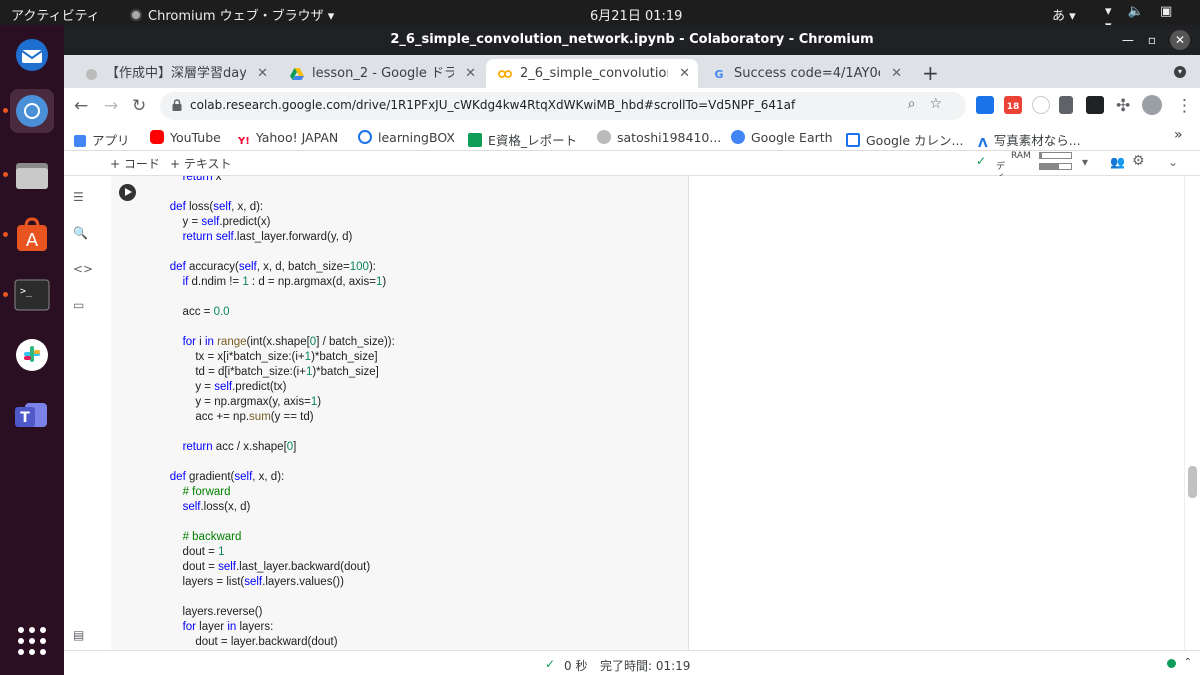  What do you see at coordinates (127, 192) in the screenshot?
I see `run-cell-button` at bounding box center [127, 192].